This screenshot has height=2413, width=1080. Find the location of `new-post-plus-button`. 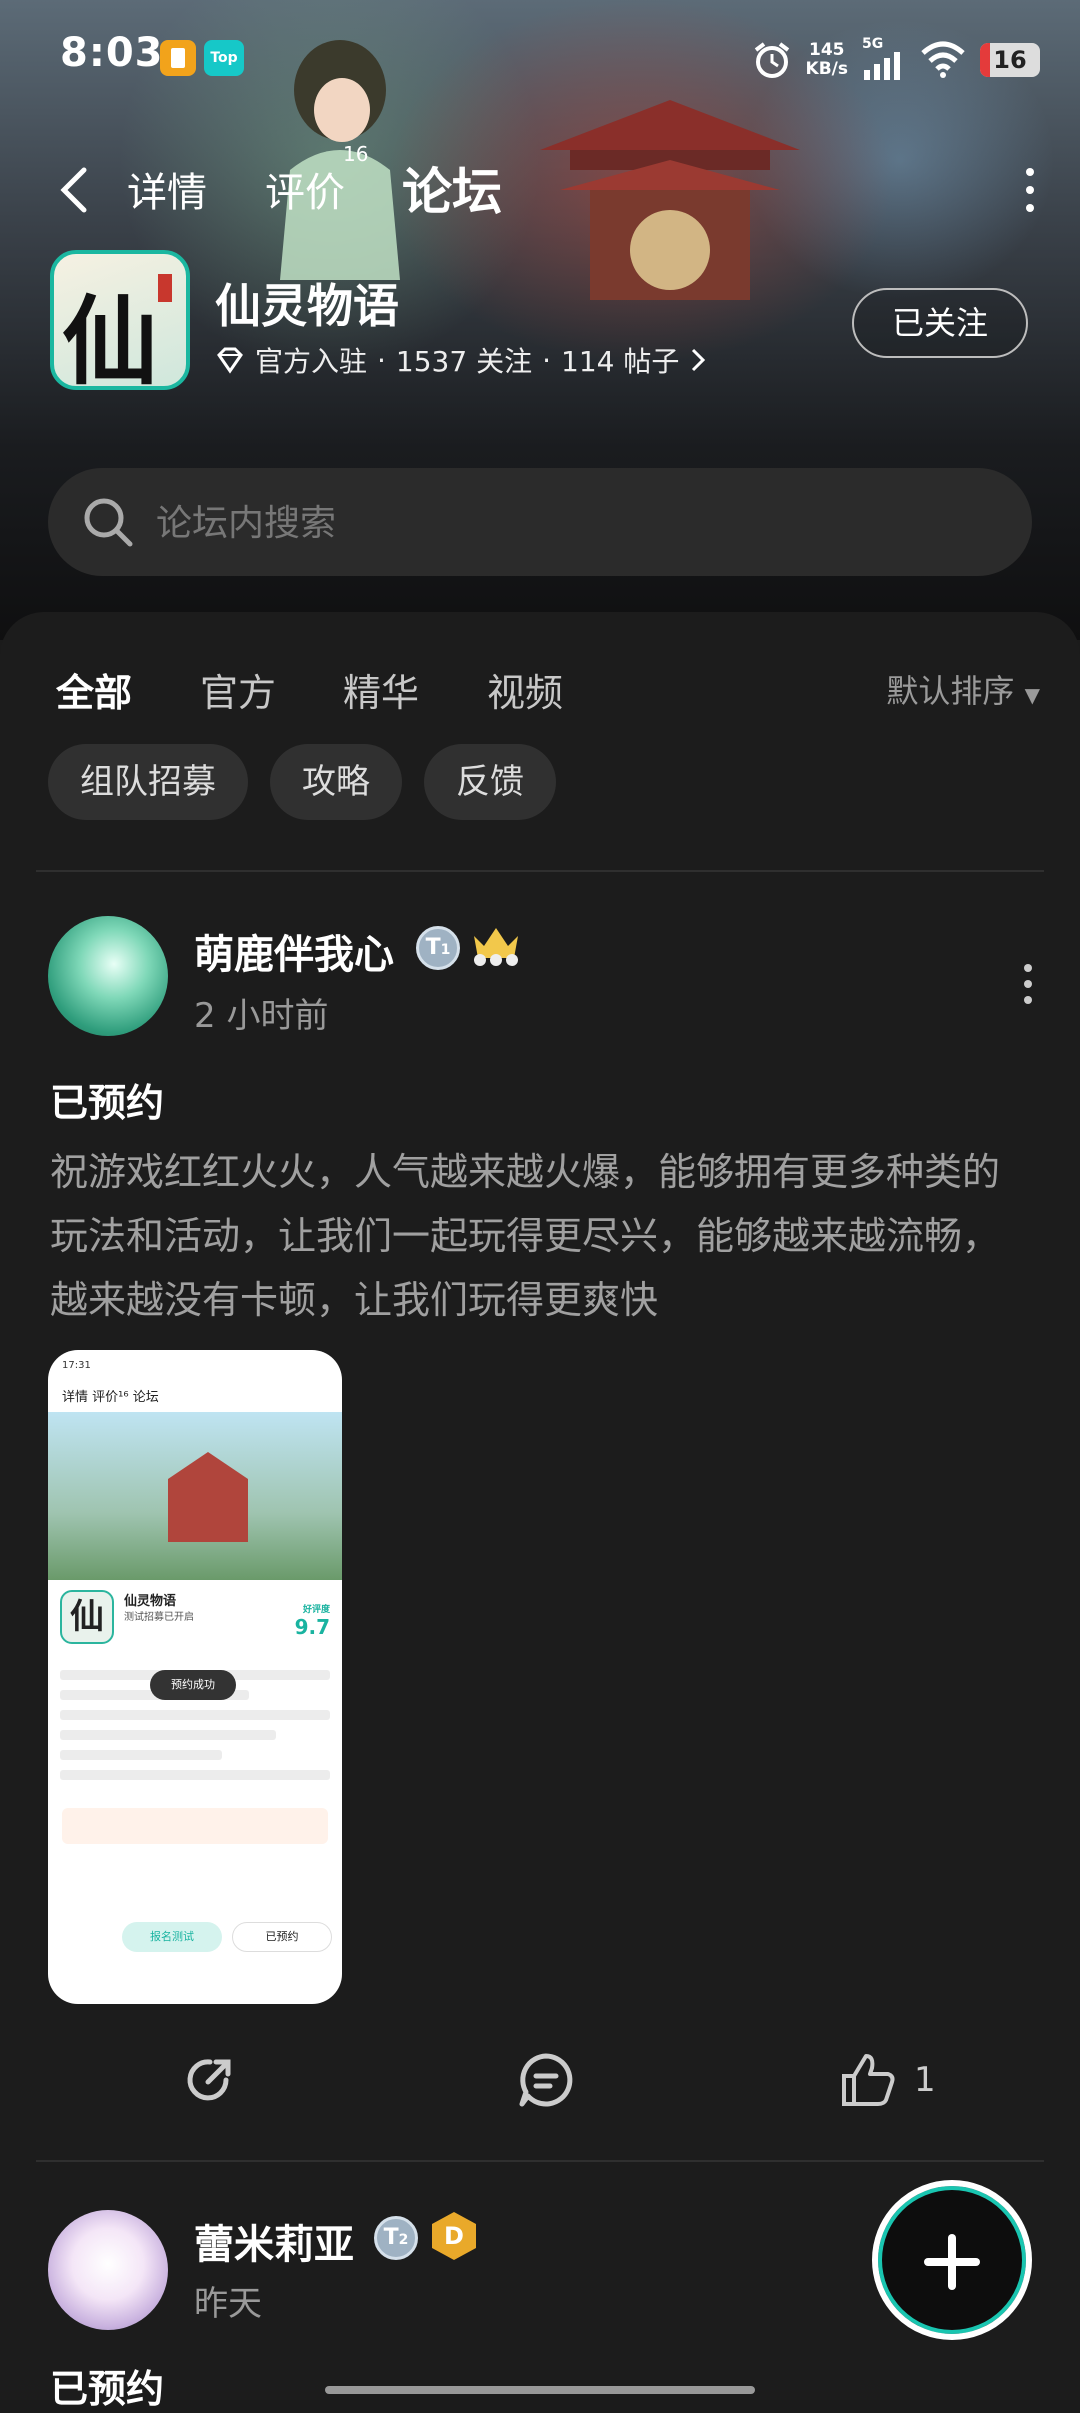

new-post-plus-button is located at coordinates (952, 2260).